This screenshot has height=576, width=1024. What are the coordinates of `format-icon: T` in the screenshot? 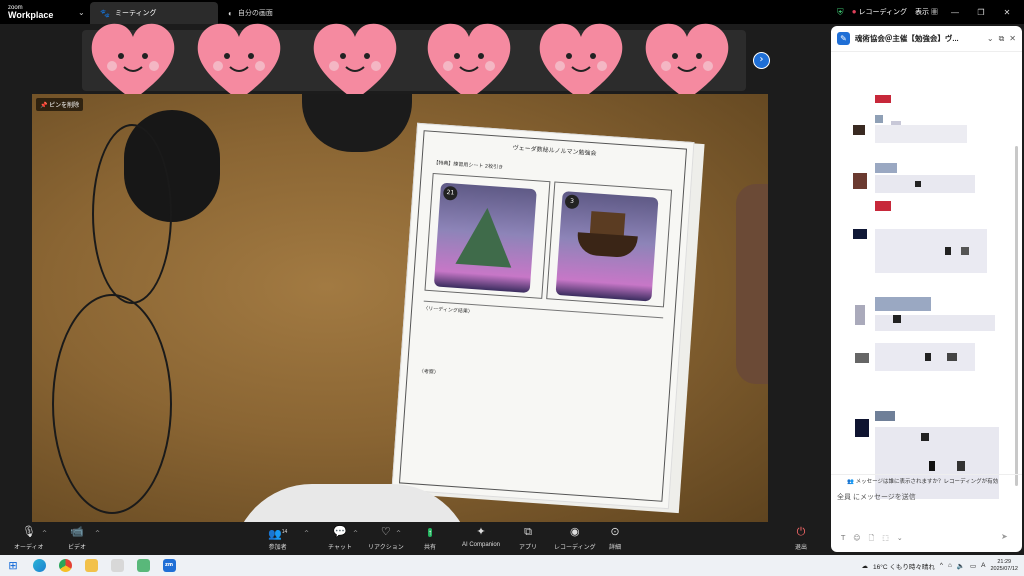 It's located at (843, 539).